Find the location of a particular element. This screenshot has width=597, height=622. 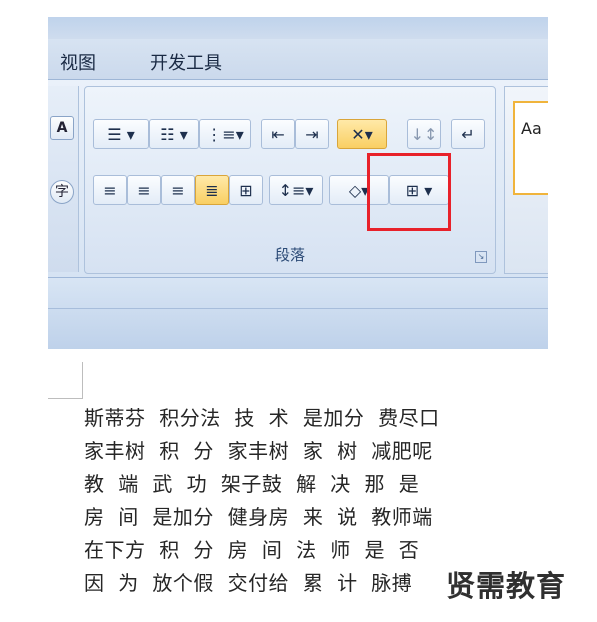

doc-line-1: 斯蒂芬 积分法 技 术 是加分 费尽口 is located at coordinates (262, 418).